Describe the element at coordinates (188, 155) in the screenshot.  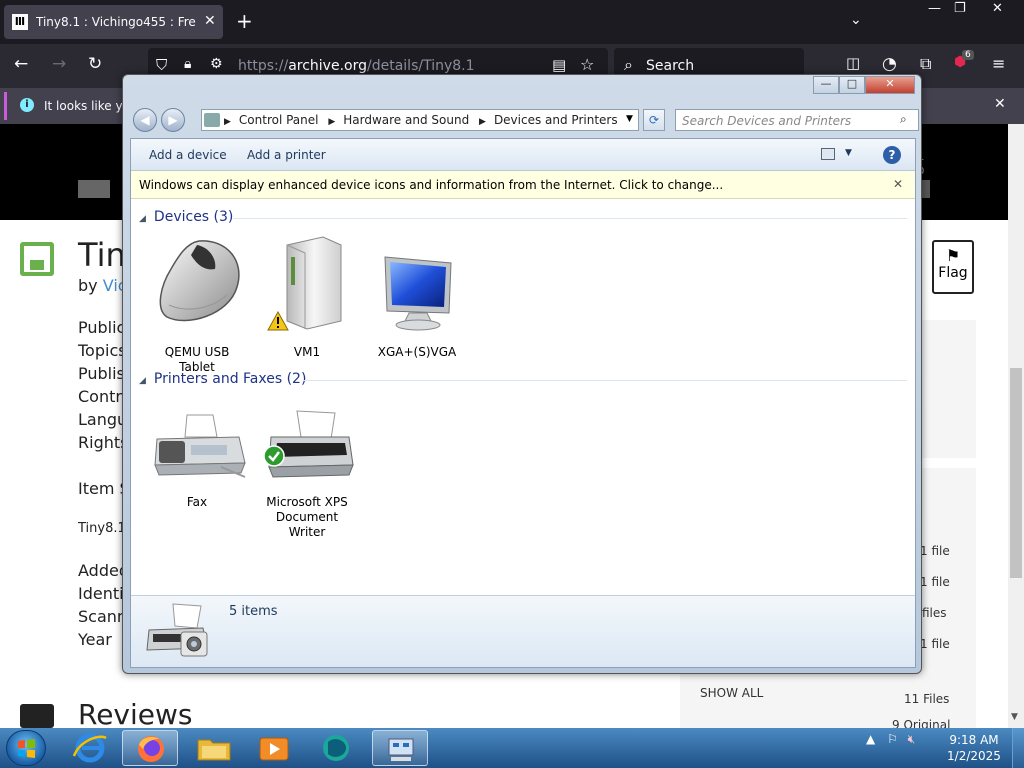
I see `add-device-button: Add a device` at that location.